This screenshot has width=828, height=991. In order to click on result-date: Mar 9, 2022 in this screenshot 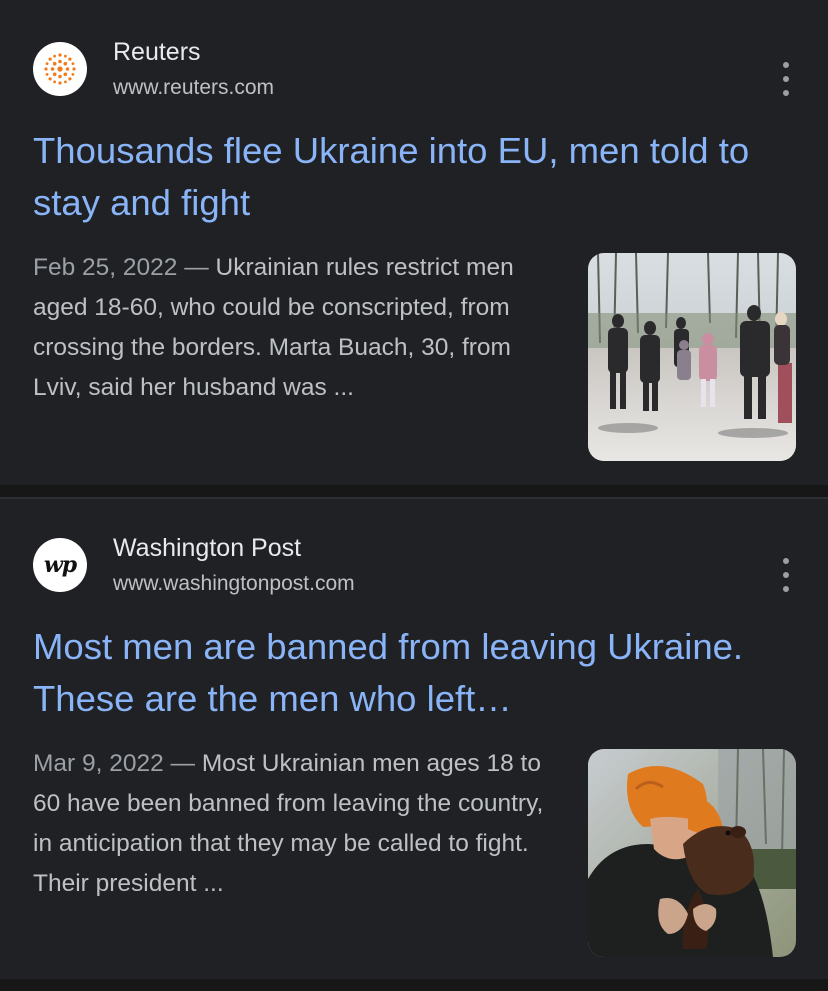, I will do `click(98, 763)`.